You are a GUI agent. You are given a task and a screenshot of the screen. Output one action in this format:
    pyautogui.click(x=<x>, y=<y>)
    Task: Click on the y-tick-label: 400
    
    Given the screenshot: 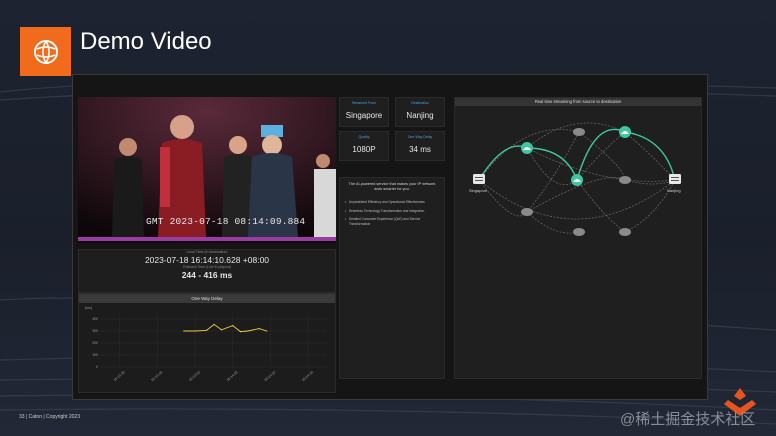 What is the action you would take?
    pyautogui.click(x=95, y=319)
    